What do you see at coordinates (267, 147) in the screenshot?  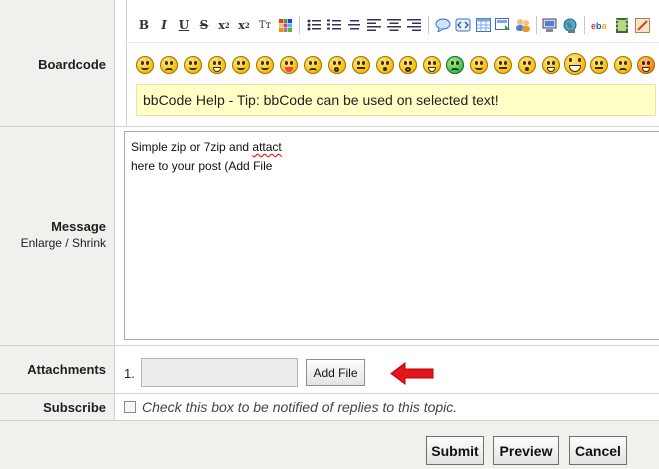 I see `misspelled-word: attact` at bounding box center [267, 147].